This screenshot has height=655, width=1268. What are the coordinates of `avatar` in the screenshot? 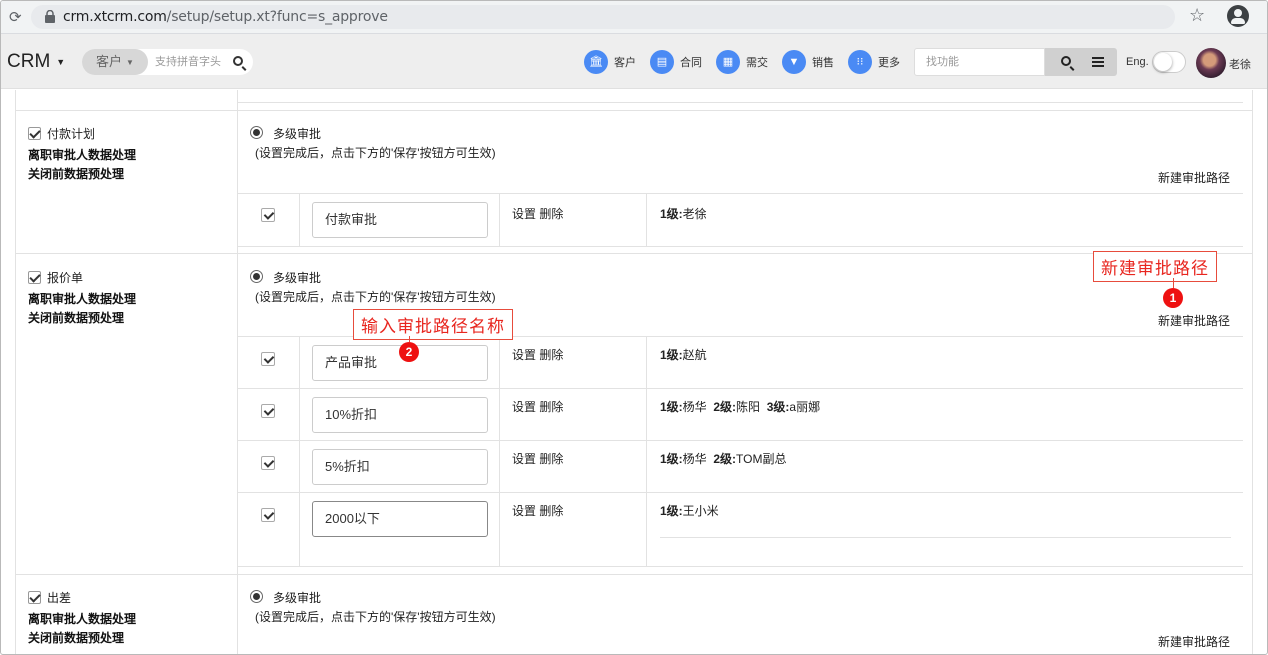 It's located at (1211, 63).